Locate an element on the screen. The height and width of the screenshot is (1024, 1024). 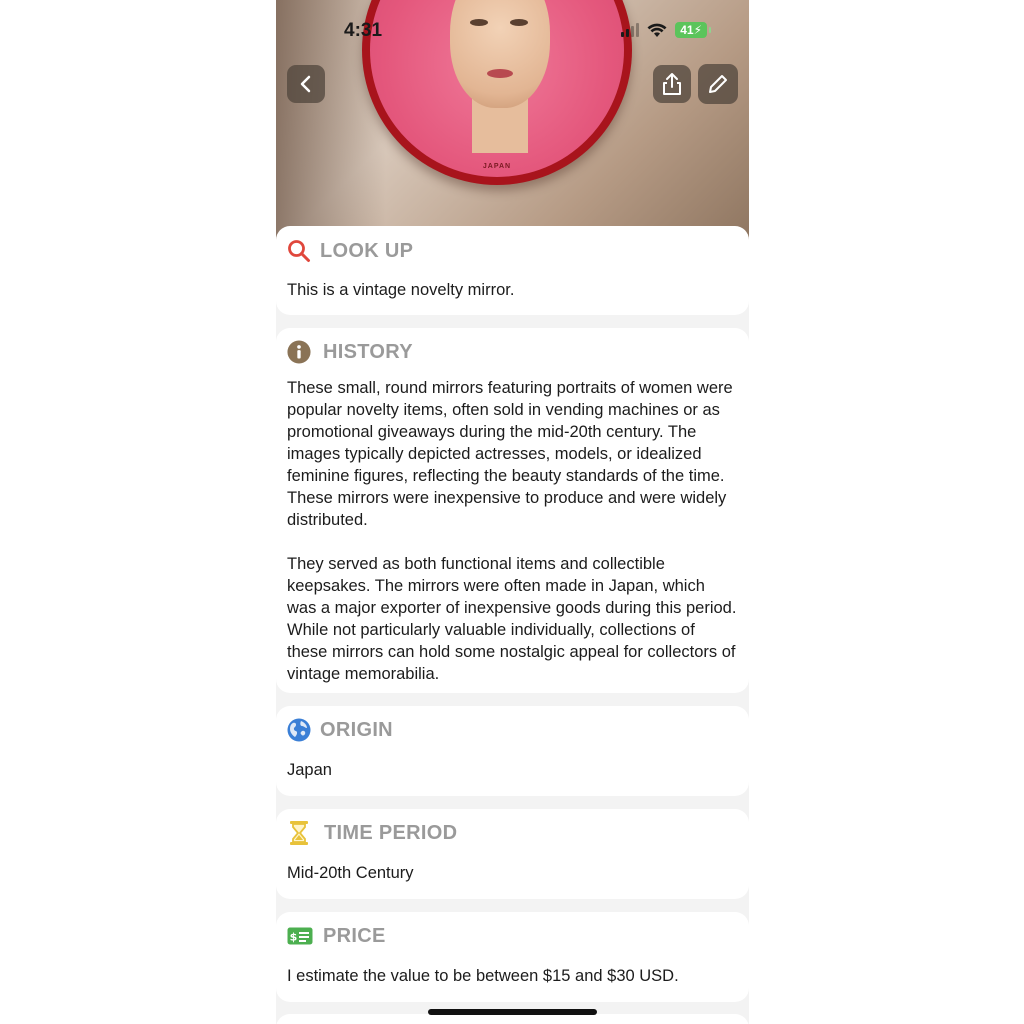
next-card is located at coordinates (512, 1019).